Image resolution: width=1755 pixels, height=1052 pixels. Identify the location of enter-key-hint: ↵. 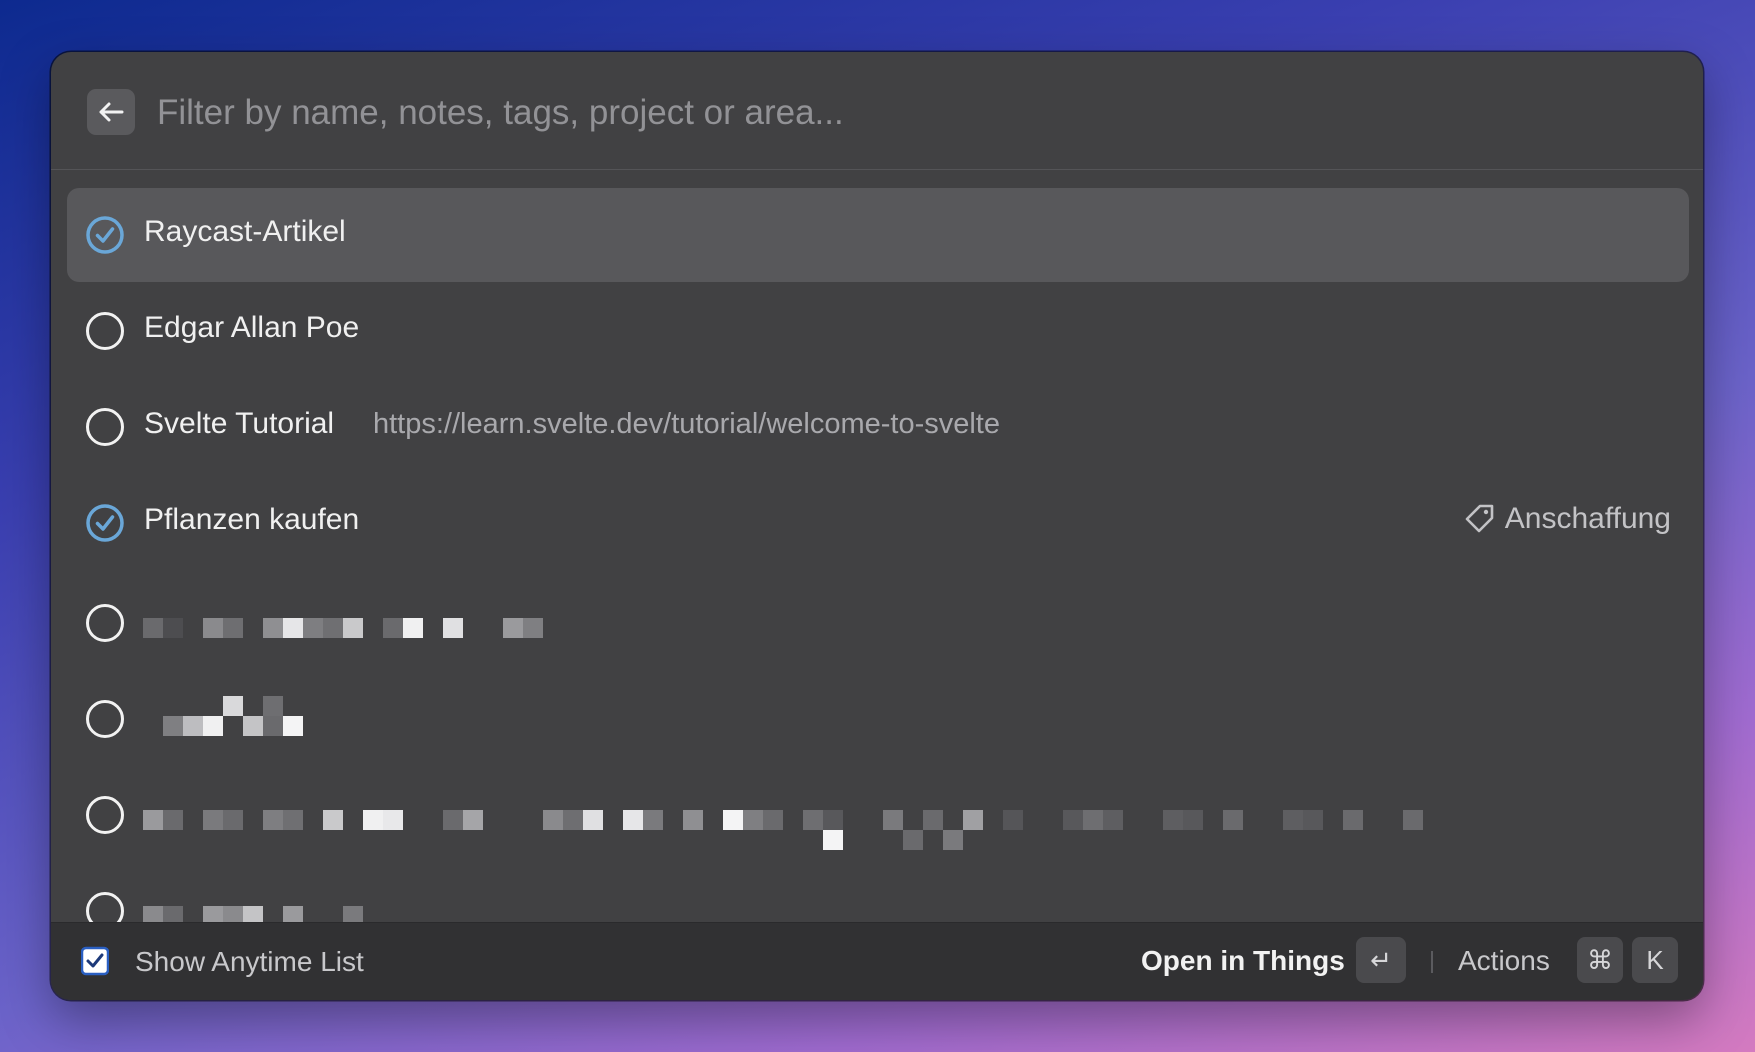
(1381, 960).